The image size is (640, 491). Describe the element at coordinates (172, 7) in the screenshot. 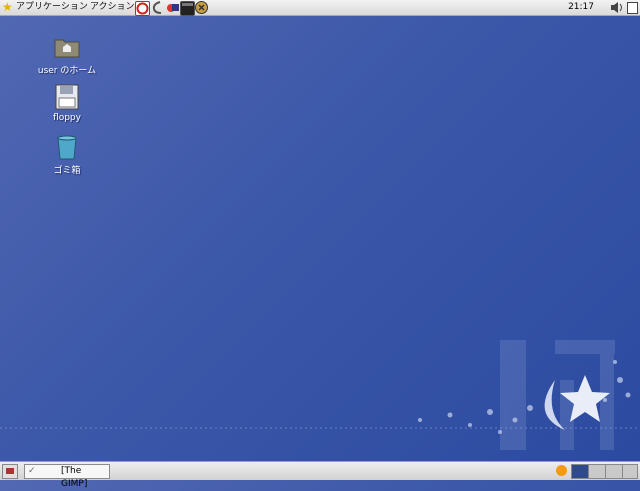

I see `mail-launcher` at that location.